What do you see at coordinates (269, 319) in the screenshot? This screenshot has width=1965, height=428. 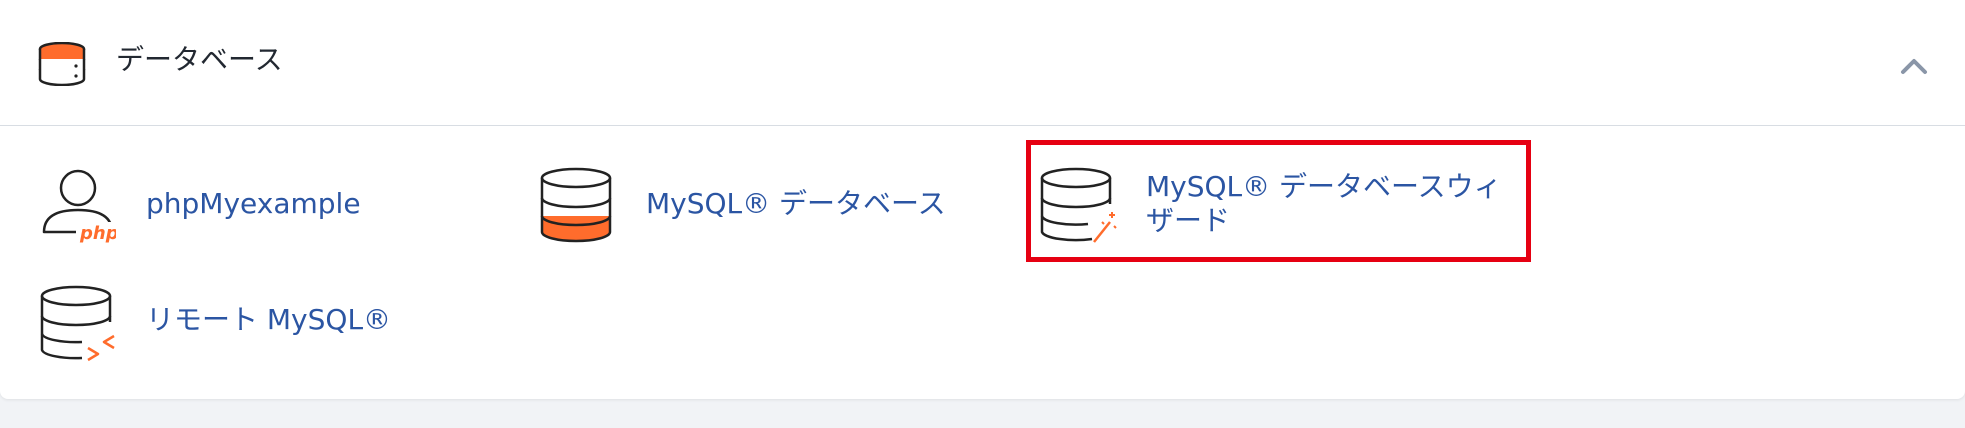 I see `tool-label-remote-mysql: リモート MySQL®` at bounding box center [269, 319].